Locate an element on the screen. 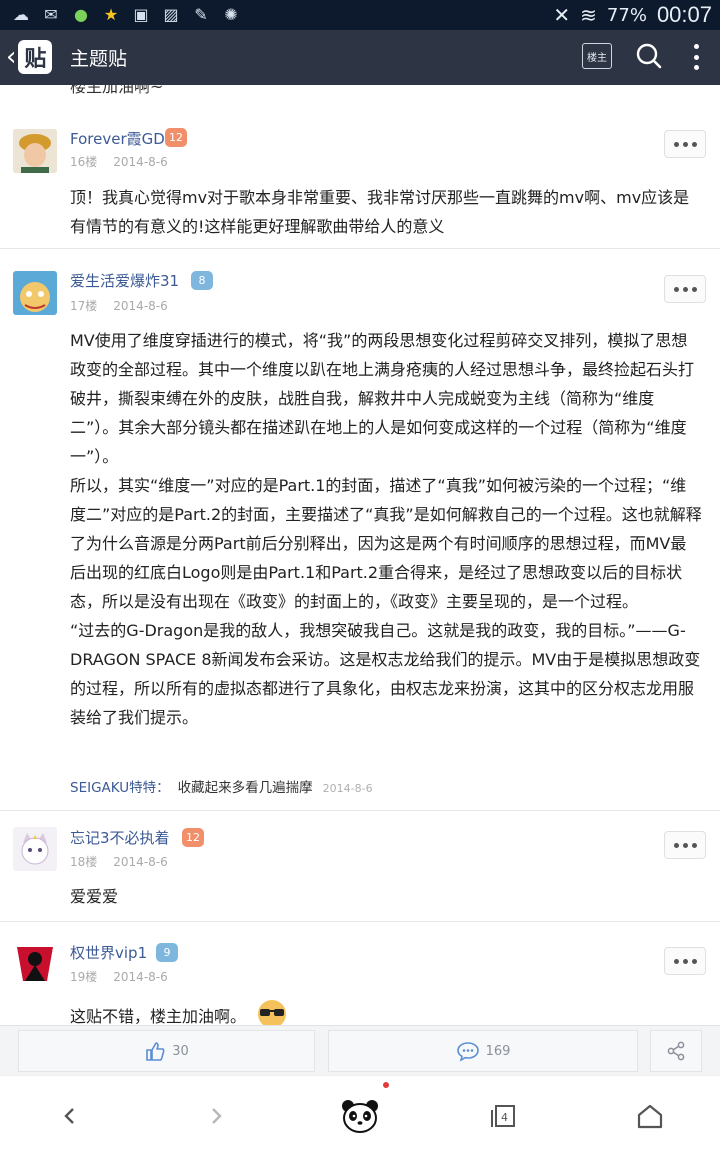 Image resolution: width=720 pixels, height=1152 pixels. weather-icon: ☁ is located at coordinates (21, 14).